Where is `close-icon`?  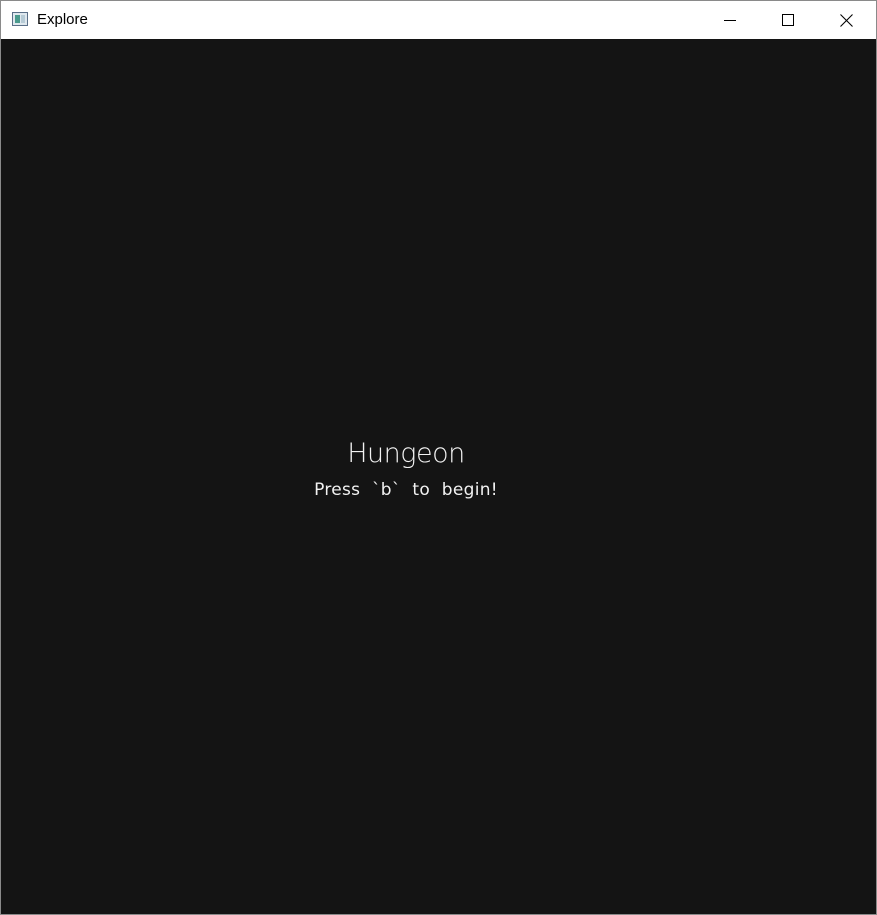 close-icon is located at coordinates (846, 20).